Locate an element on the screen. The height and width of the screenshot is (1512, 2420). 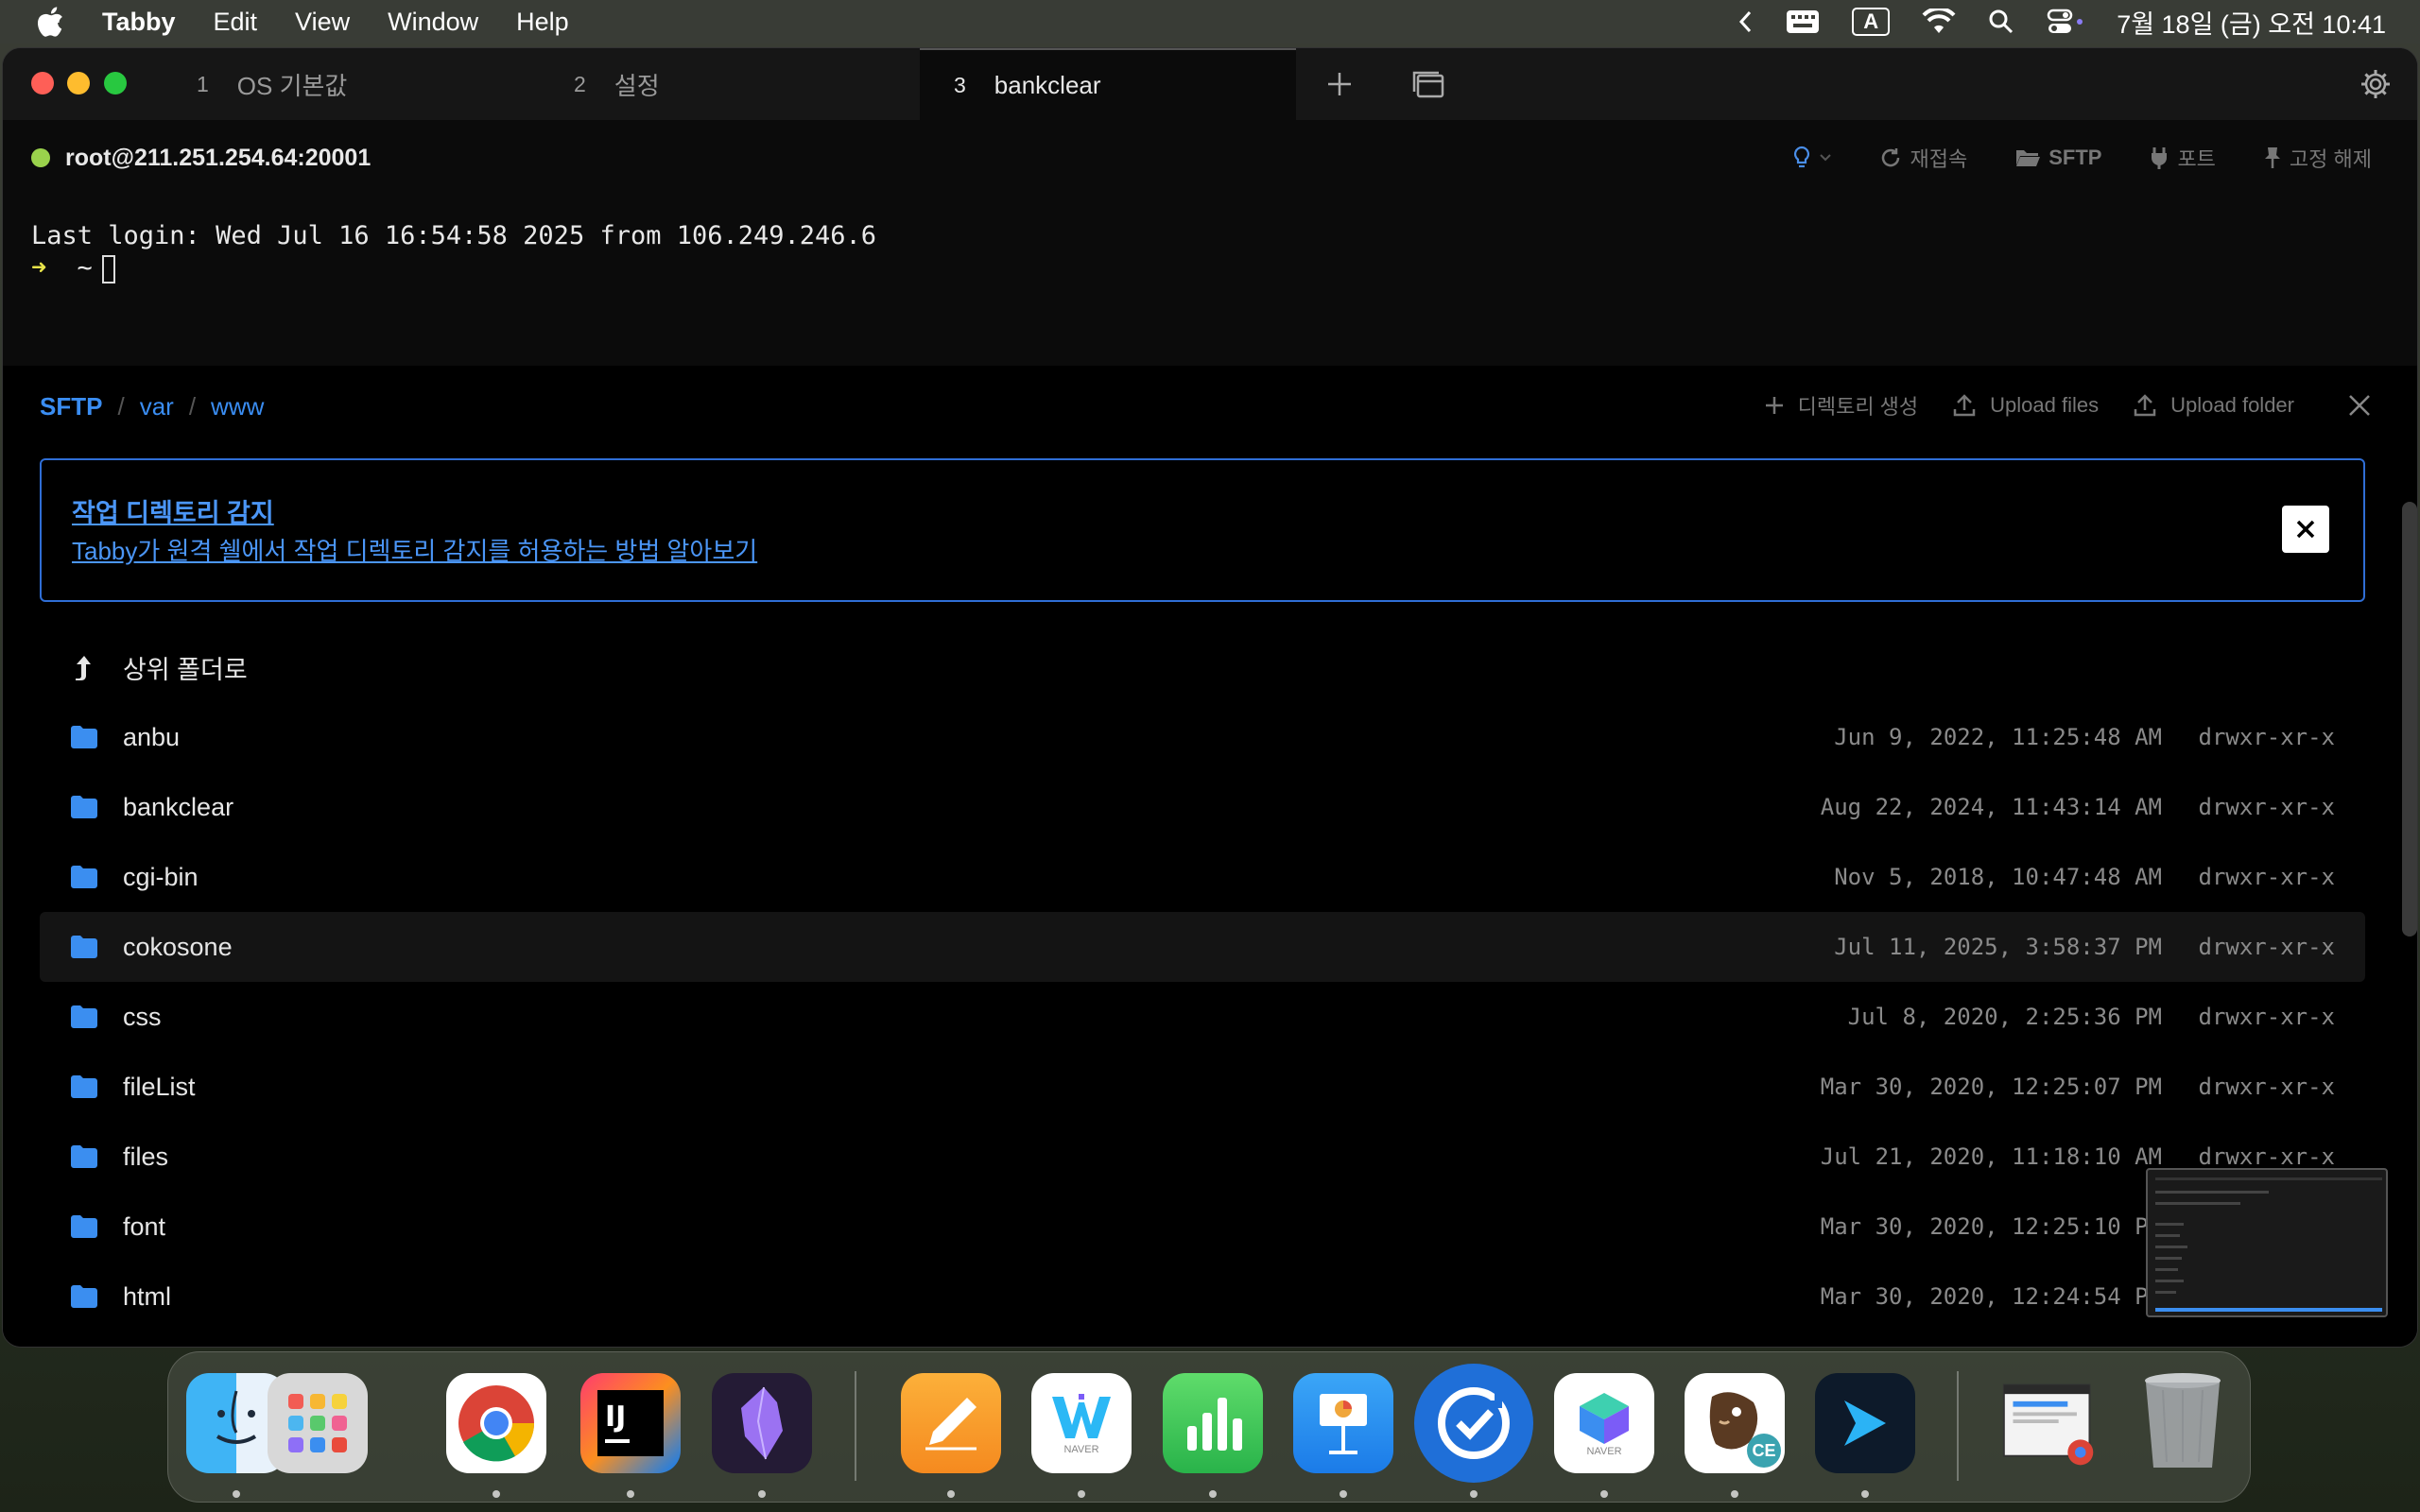
dock-minimized-window is located at coordinates (2050, 1423).